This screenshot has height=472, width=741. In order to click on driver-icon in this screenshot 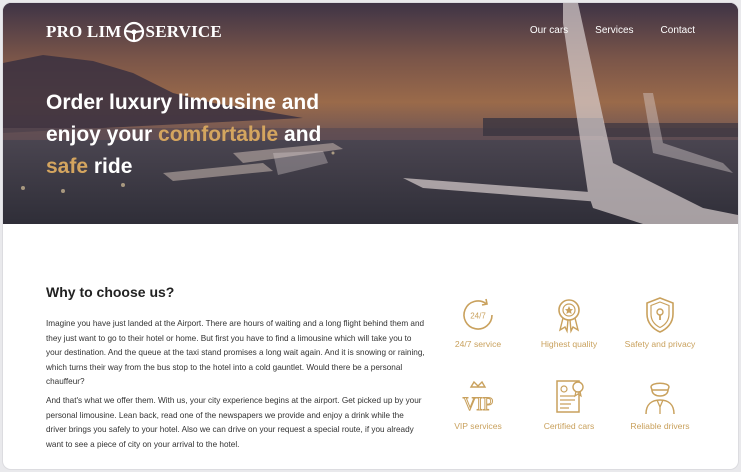, I will do `click(660, 398)`.